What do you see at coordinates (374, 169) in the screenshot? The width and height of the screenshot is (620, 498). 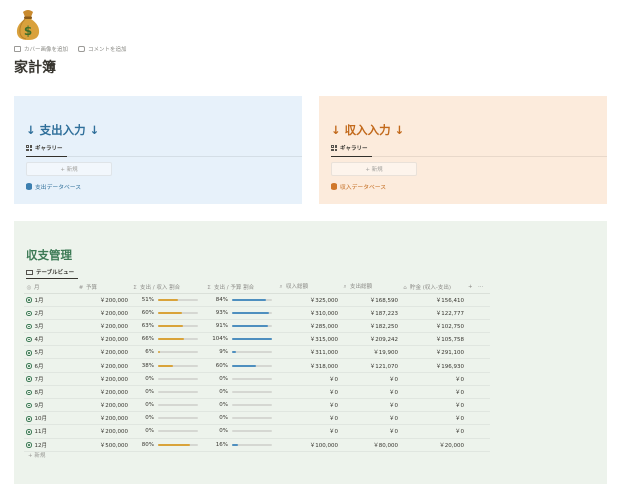 I see `income-new-button: + 新規` at bounding box center [374, 169].